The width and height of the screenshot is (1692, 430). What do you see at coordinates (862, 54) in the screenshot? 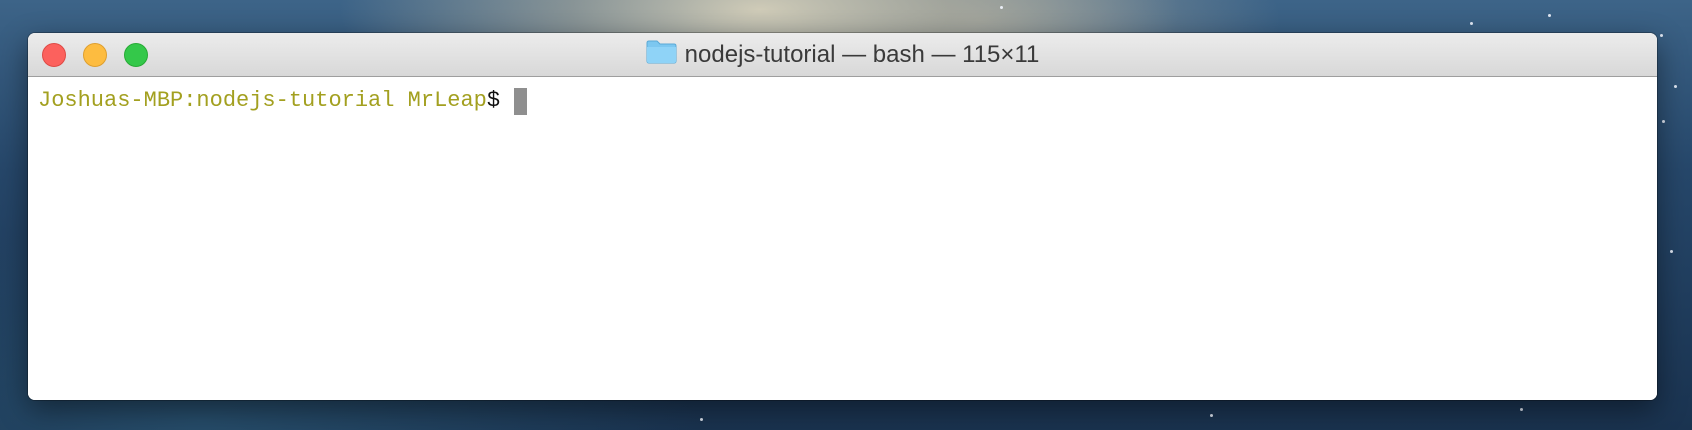
I see `window-title-text: nodejs-tutorial — bash — 115×11` at bounding box center [862, 54].